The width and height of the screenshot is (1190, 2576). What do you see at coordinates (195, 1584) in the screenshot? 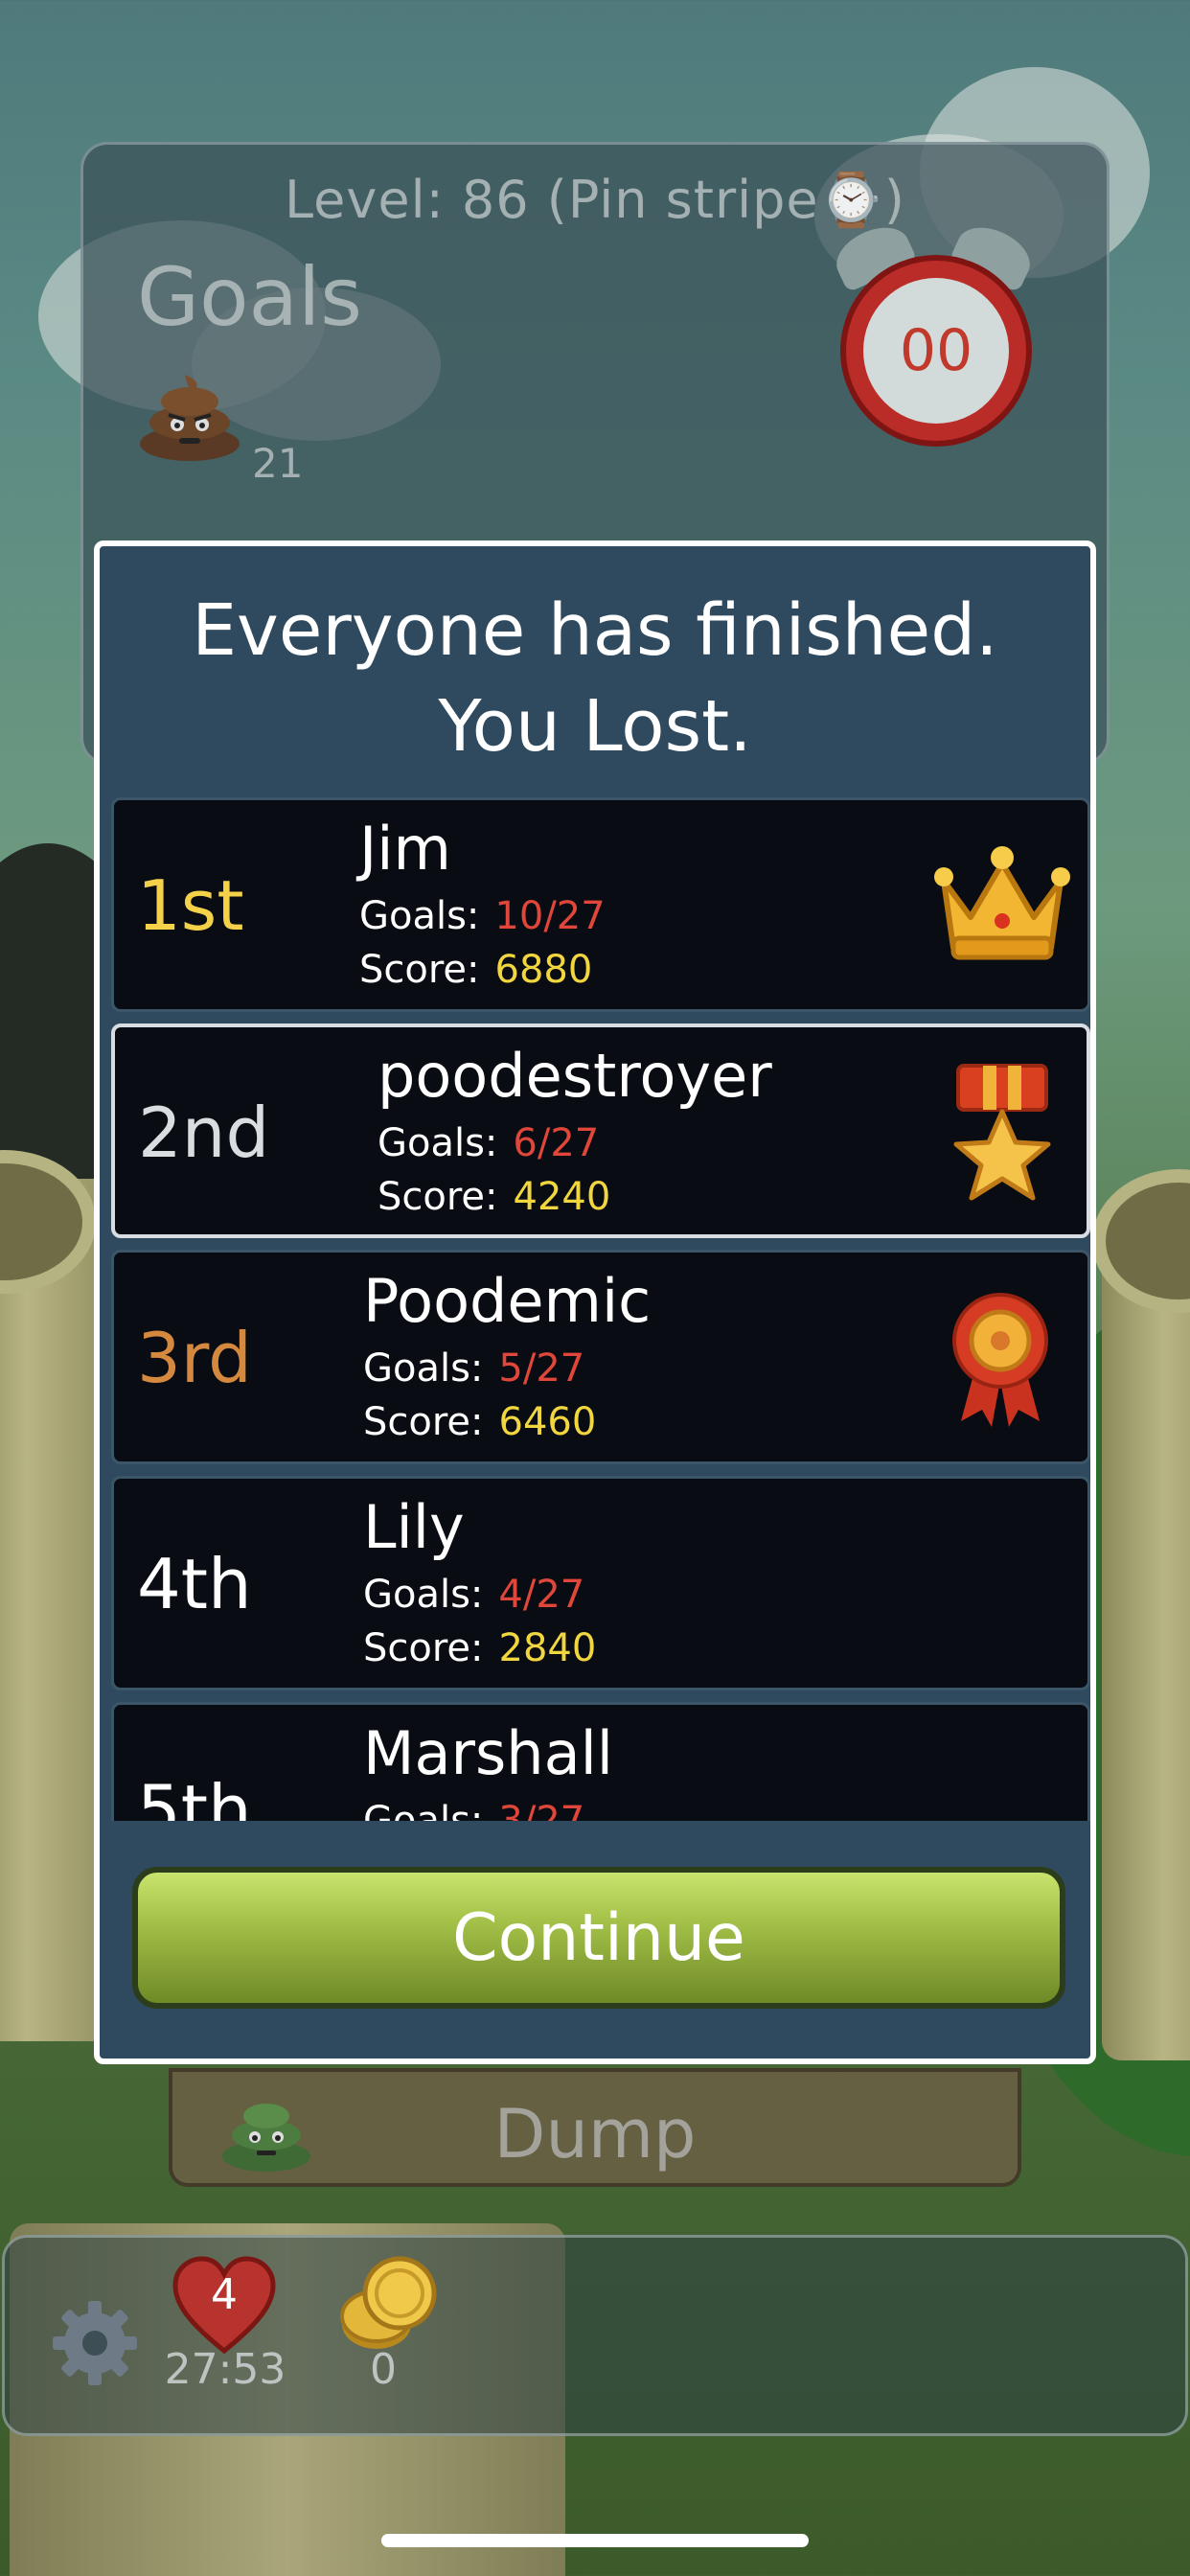
I see `place-label: 4th` at bounding box center [195, 1584].